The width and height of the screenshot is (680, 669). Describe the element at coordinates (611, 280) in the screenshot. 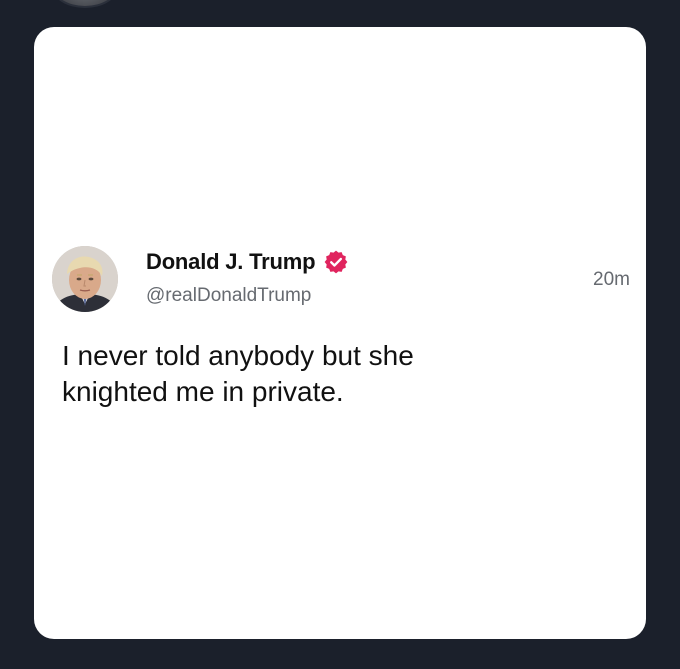

I see `timestamp: 20m` at that location.